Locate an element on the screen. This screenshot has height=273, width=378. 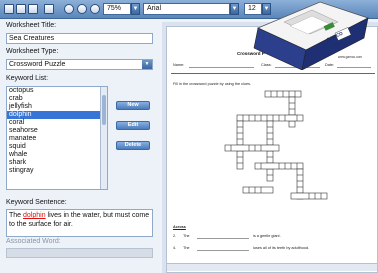
worksheet-title-input: Sea Creatures is located at coordinates (79, 38).